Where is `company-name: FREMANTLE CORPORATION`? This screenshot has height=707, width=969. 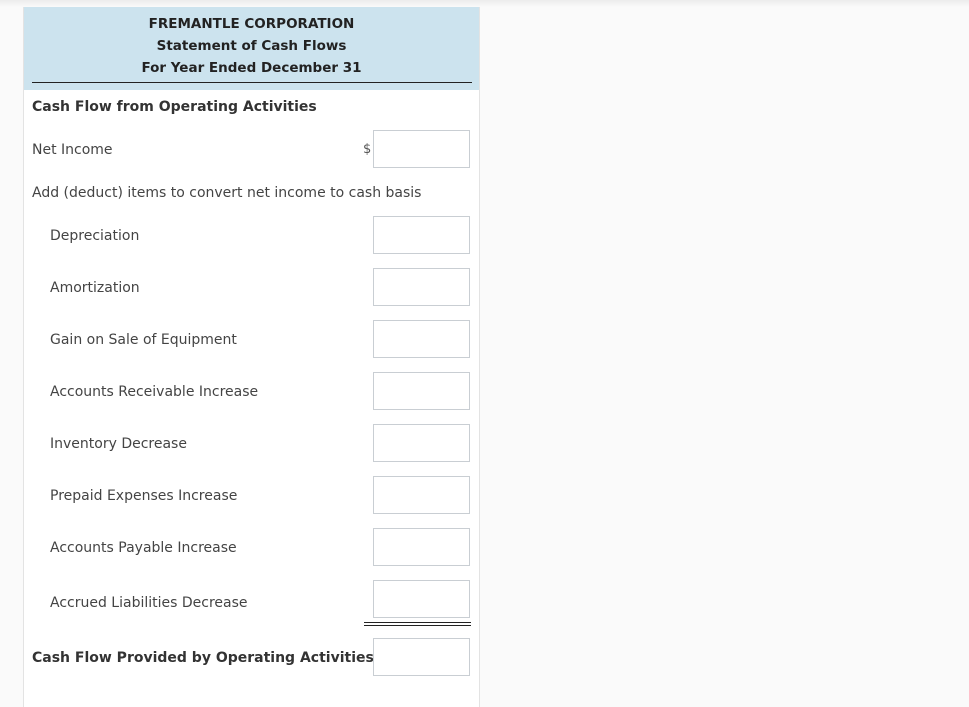
company-name: FREMANTLE CORPORATION is located at coordinates (251, 24).